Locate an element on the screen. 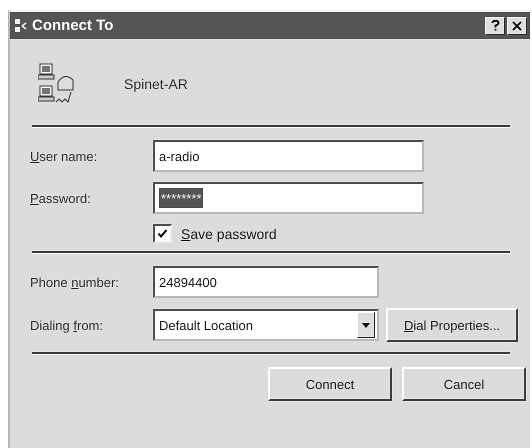  help-button is located at coordinates (495, 25).